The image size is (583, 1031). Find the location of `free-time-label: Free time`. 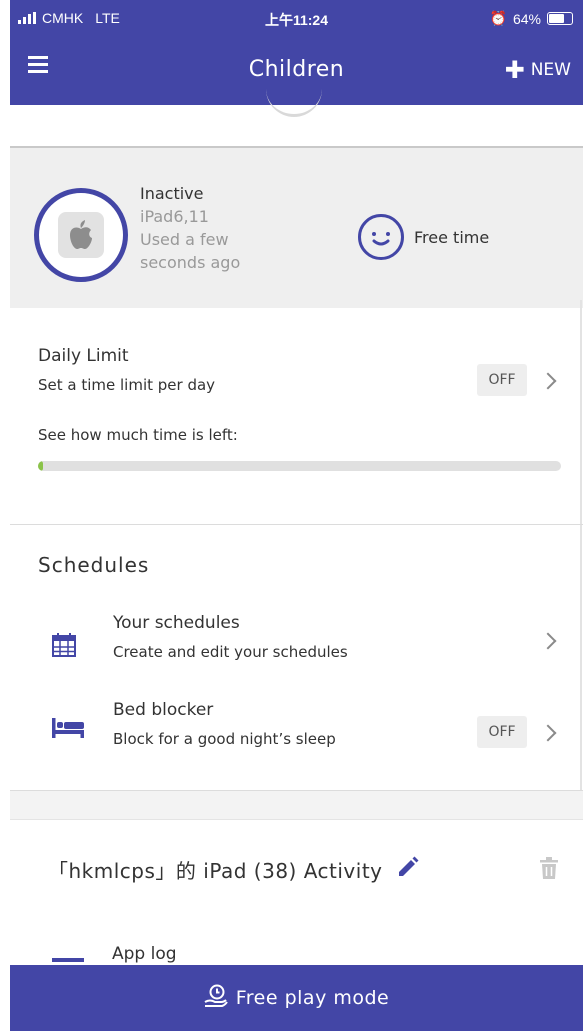

free-time-label: Free time is located at coordinates (452, 237).